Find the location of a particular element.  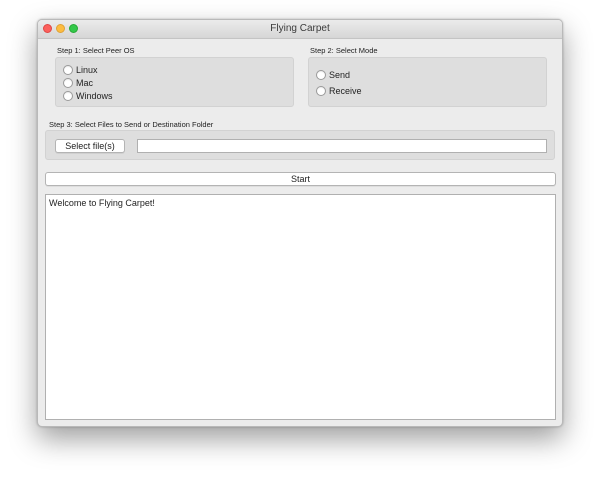

start-button: Start is located at coordinates (300, 179).